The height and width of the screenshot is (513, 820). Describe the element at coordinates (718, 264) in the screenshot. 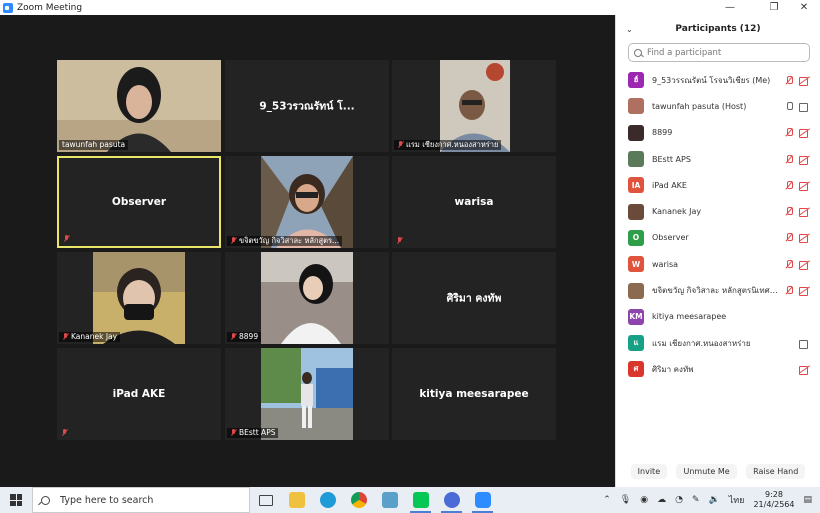

I see `participant-row: Wwarisa` at that location.